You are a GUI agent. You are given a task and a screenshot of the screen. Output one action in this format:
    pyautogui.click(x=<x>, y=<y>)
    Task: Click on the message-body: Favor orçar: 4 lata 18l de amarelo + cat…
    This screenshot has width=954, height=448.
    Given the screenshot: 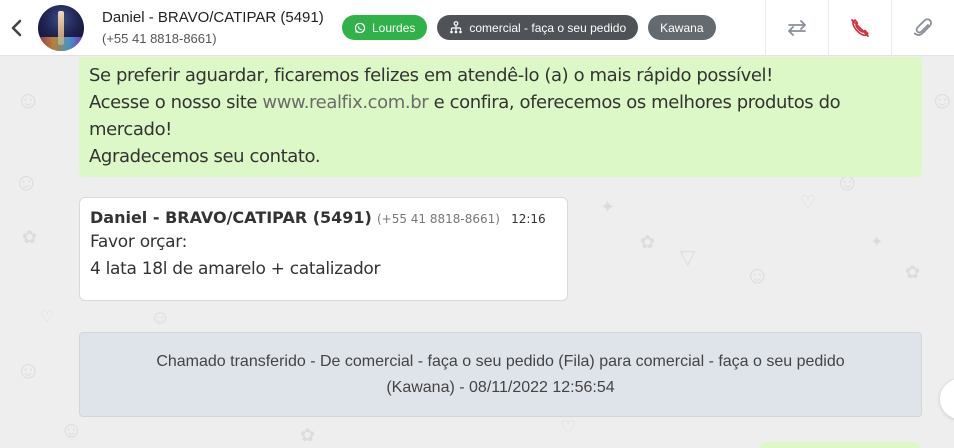 What is the action you would take?
    pyautogui.click(x=323, y=256)
    